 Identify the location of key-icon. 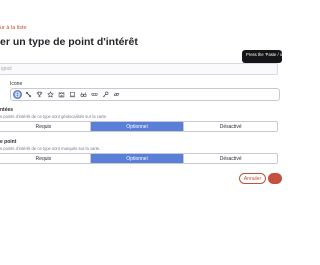
(105, 94).